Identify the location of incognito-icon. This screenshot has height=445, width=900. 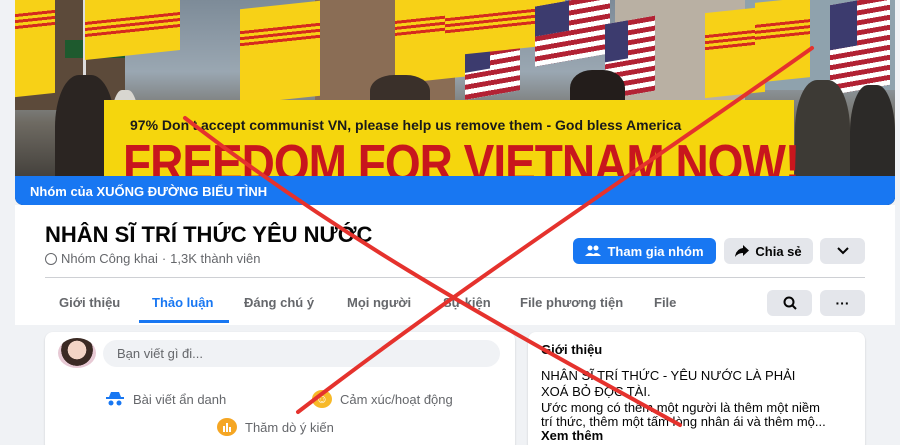
(115, 399).